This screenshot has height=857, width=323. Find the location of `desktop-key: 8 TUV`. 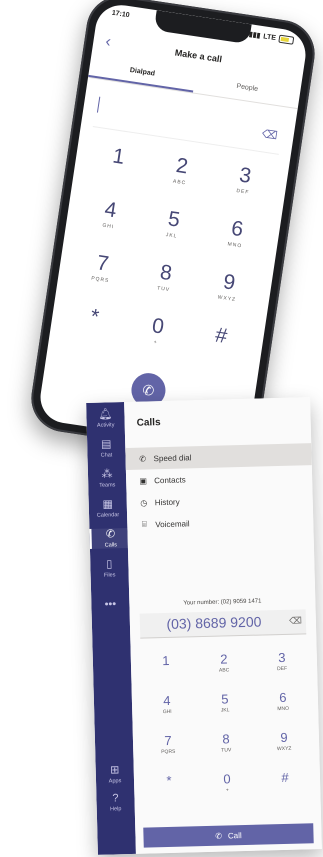

desktop-key: 8 TUV is located at coordinates (226, 749).